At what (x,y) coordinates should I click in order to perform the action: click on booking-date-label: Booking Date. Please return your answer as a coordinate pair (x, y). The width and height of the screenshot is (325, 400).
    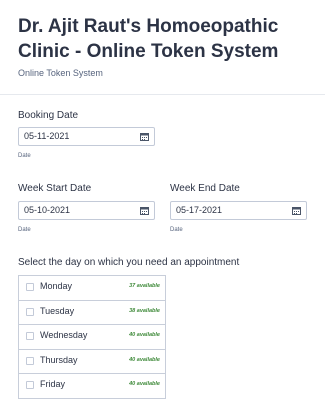
    Looking at the image, I should click on (48, 115).